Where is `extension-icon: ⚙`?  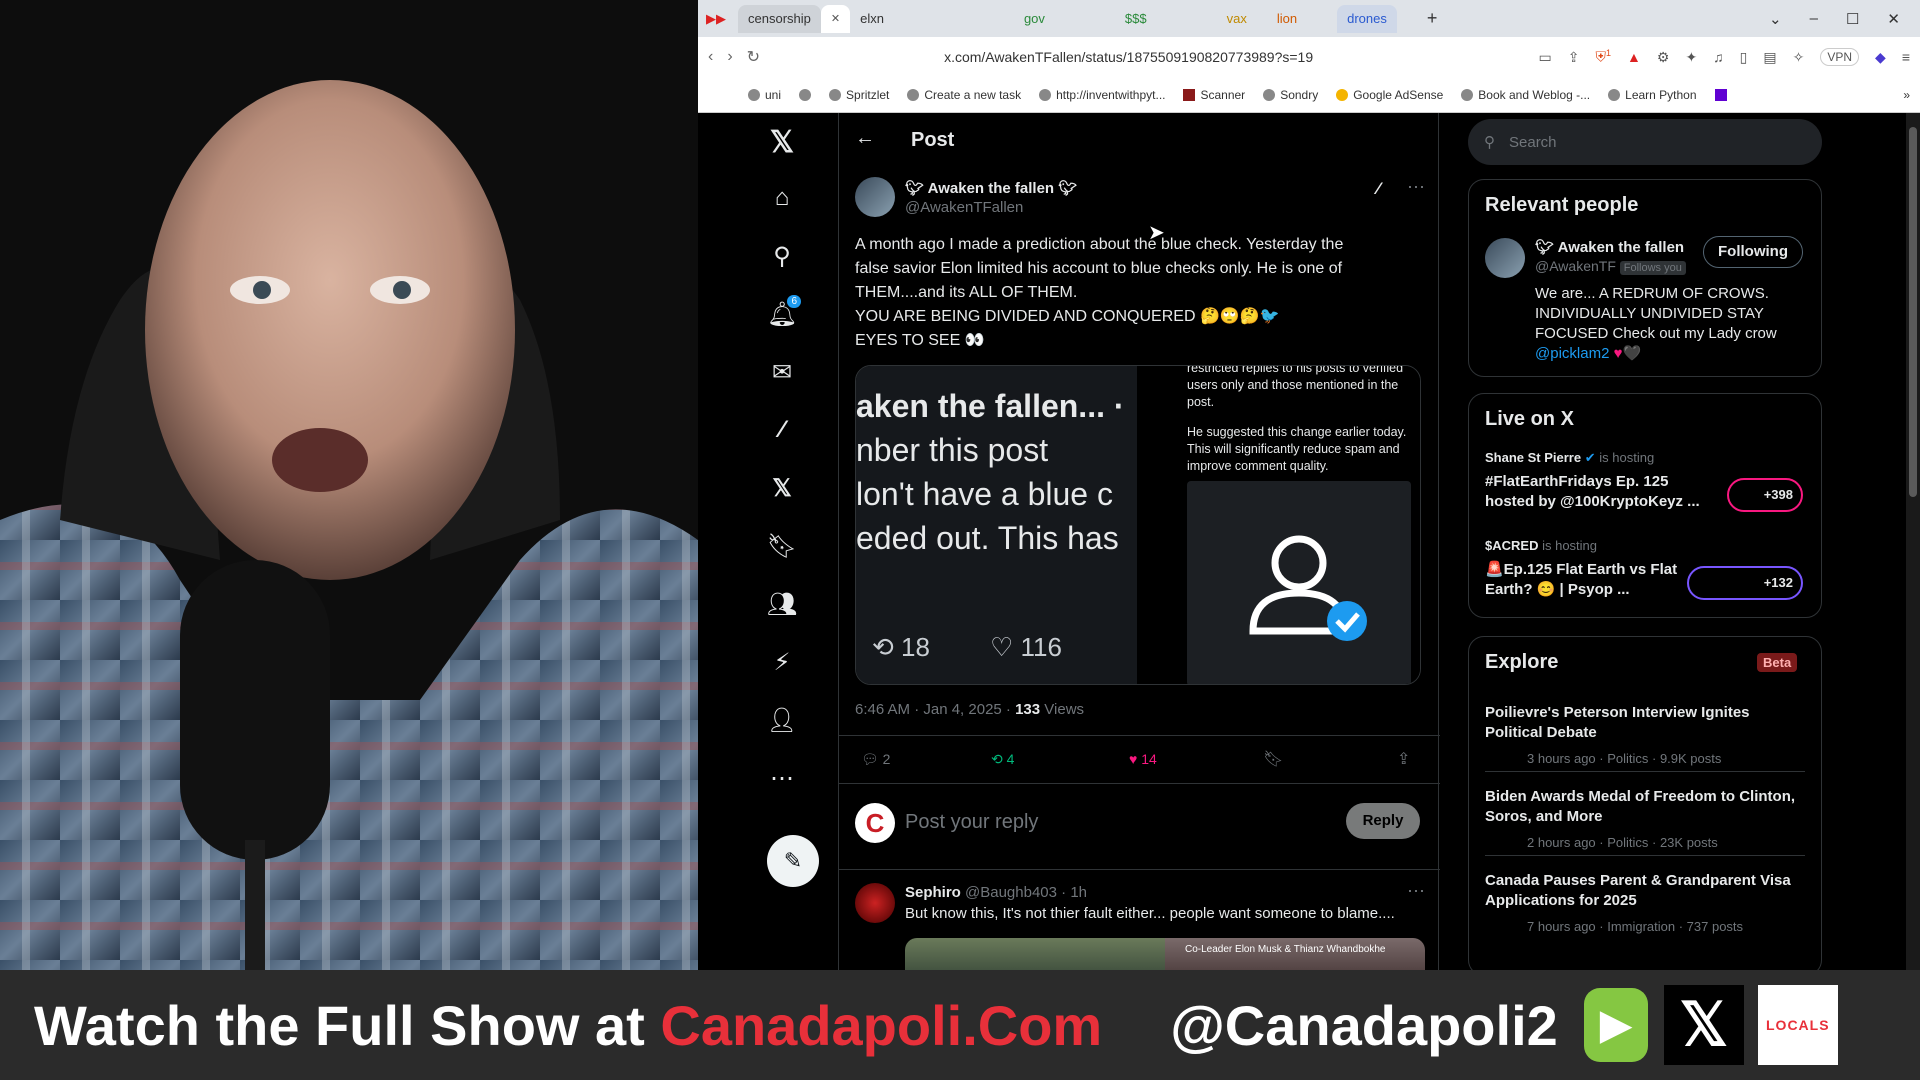 extension-icon: ⚙ is located at coordinates (1663, 57).